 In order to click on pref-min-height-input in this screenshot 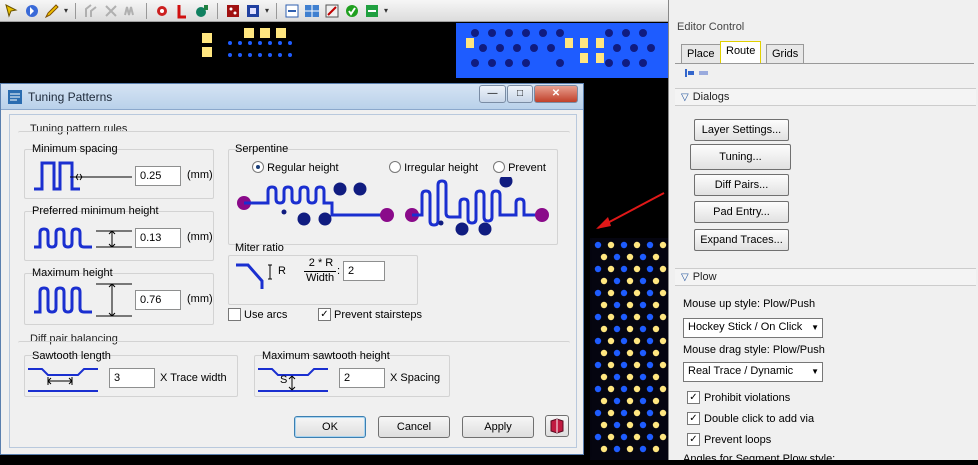, I will do `click(158, 238)`.